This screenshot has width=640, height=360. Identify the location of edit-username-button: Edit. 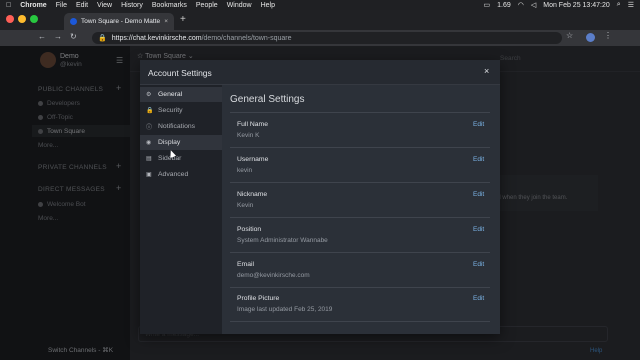
(478, 159).